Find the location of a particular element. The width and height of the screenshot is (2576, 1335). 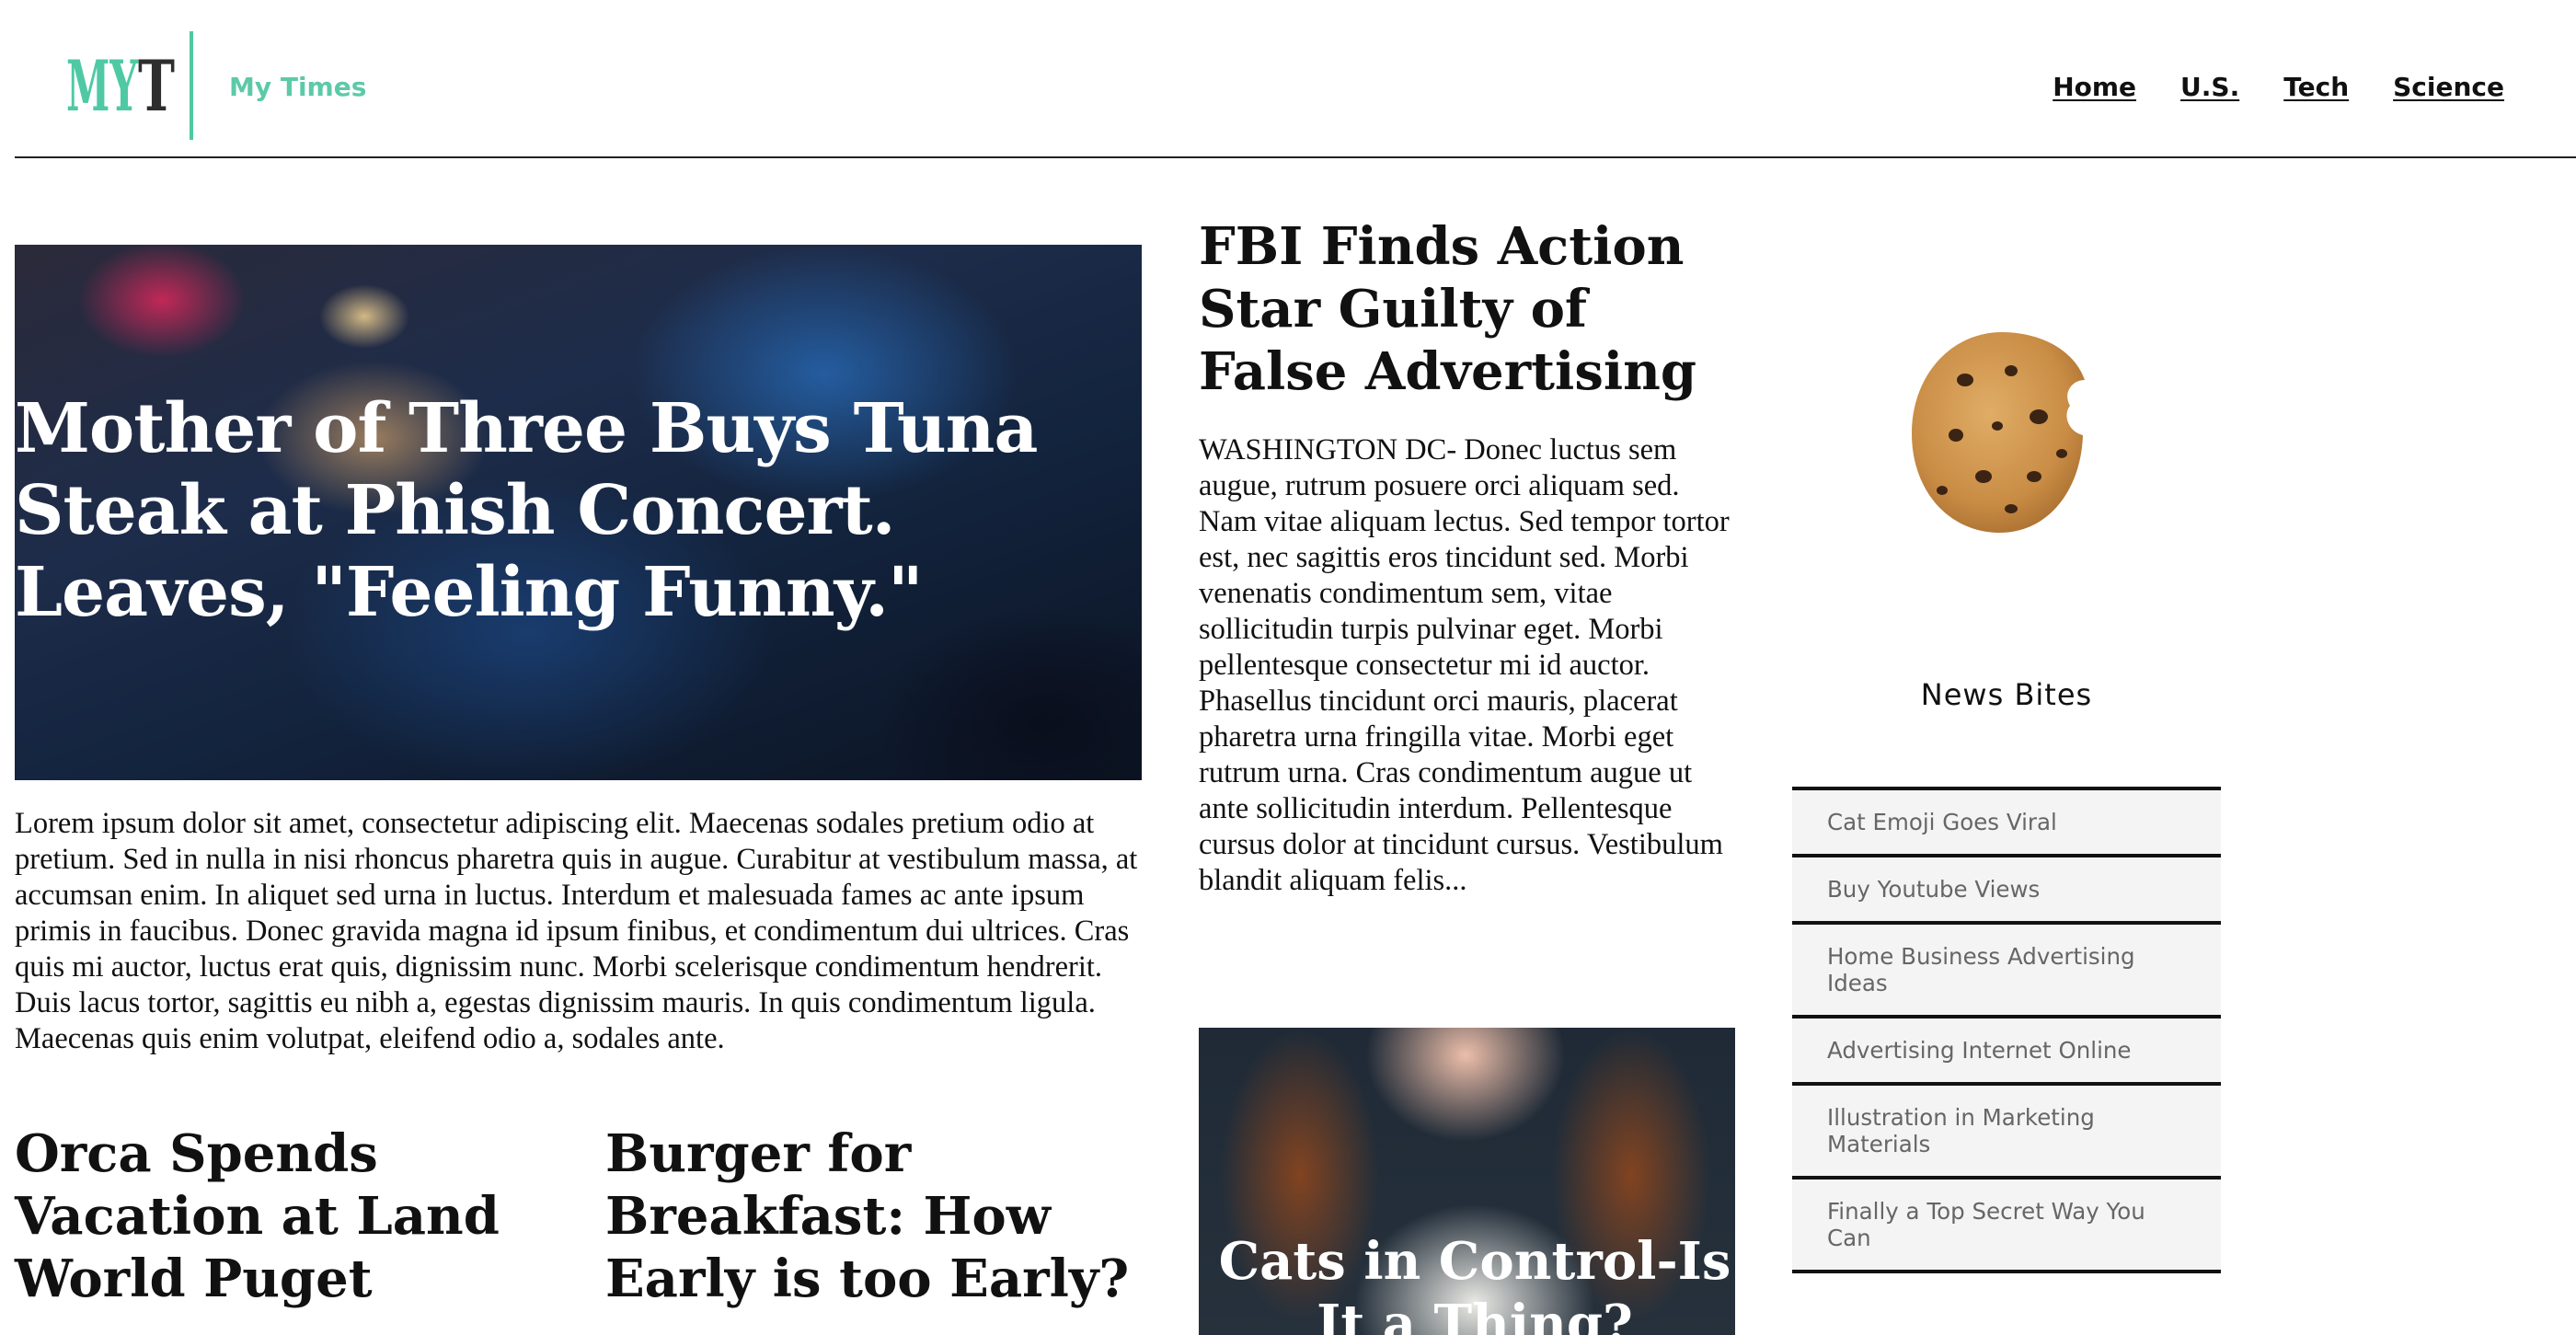

myt-logo-icon: MY T is located at coordinates (121, 84).